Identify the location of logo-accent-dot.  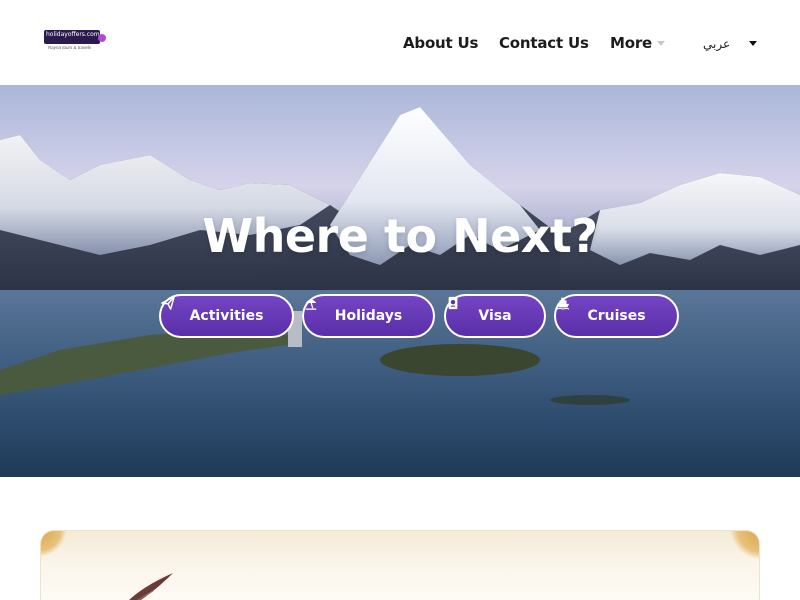
(102, 38).